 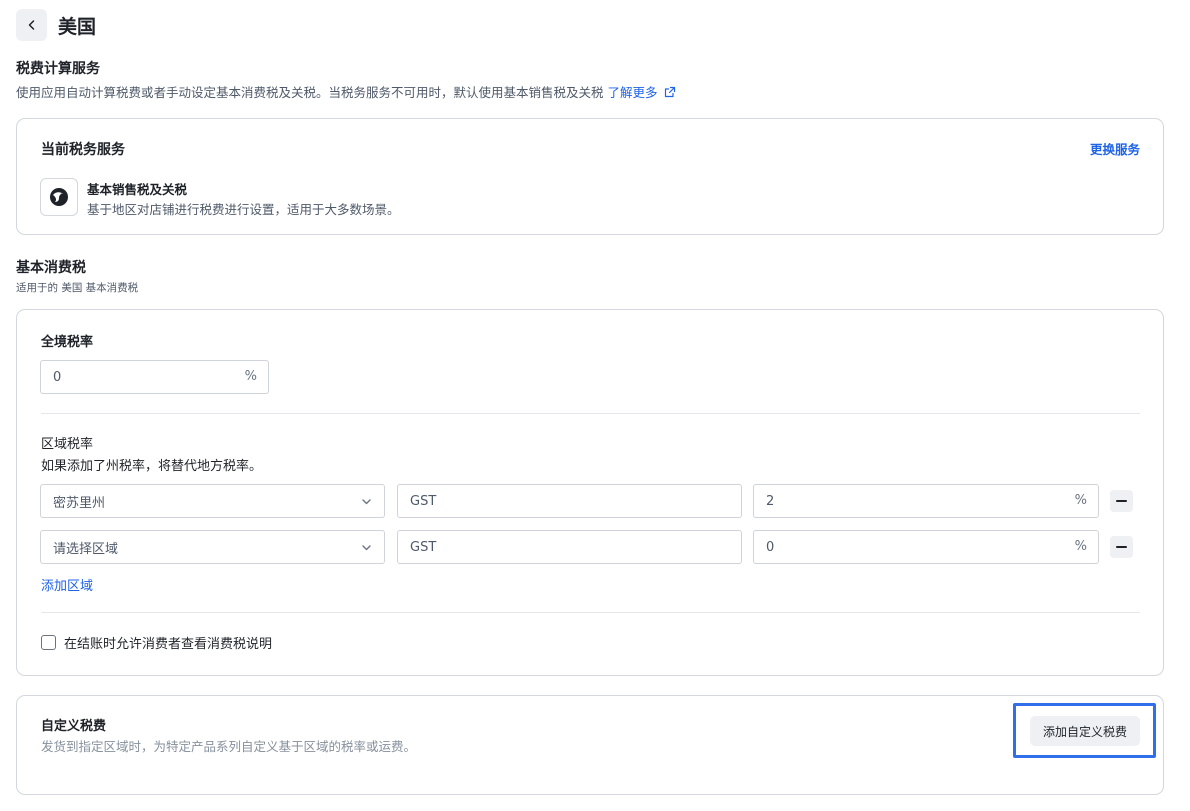 What do you see at coordinates (56, 25) in the screenshot?
I see `page-header: 美国` at bounding box center [56, 25].